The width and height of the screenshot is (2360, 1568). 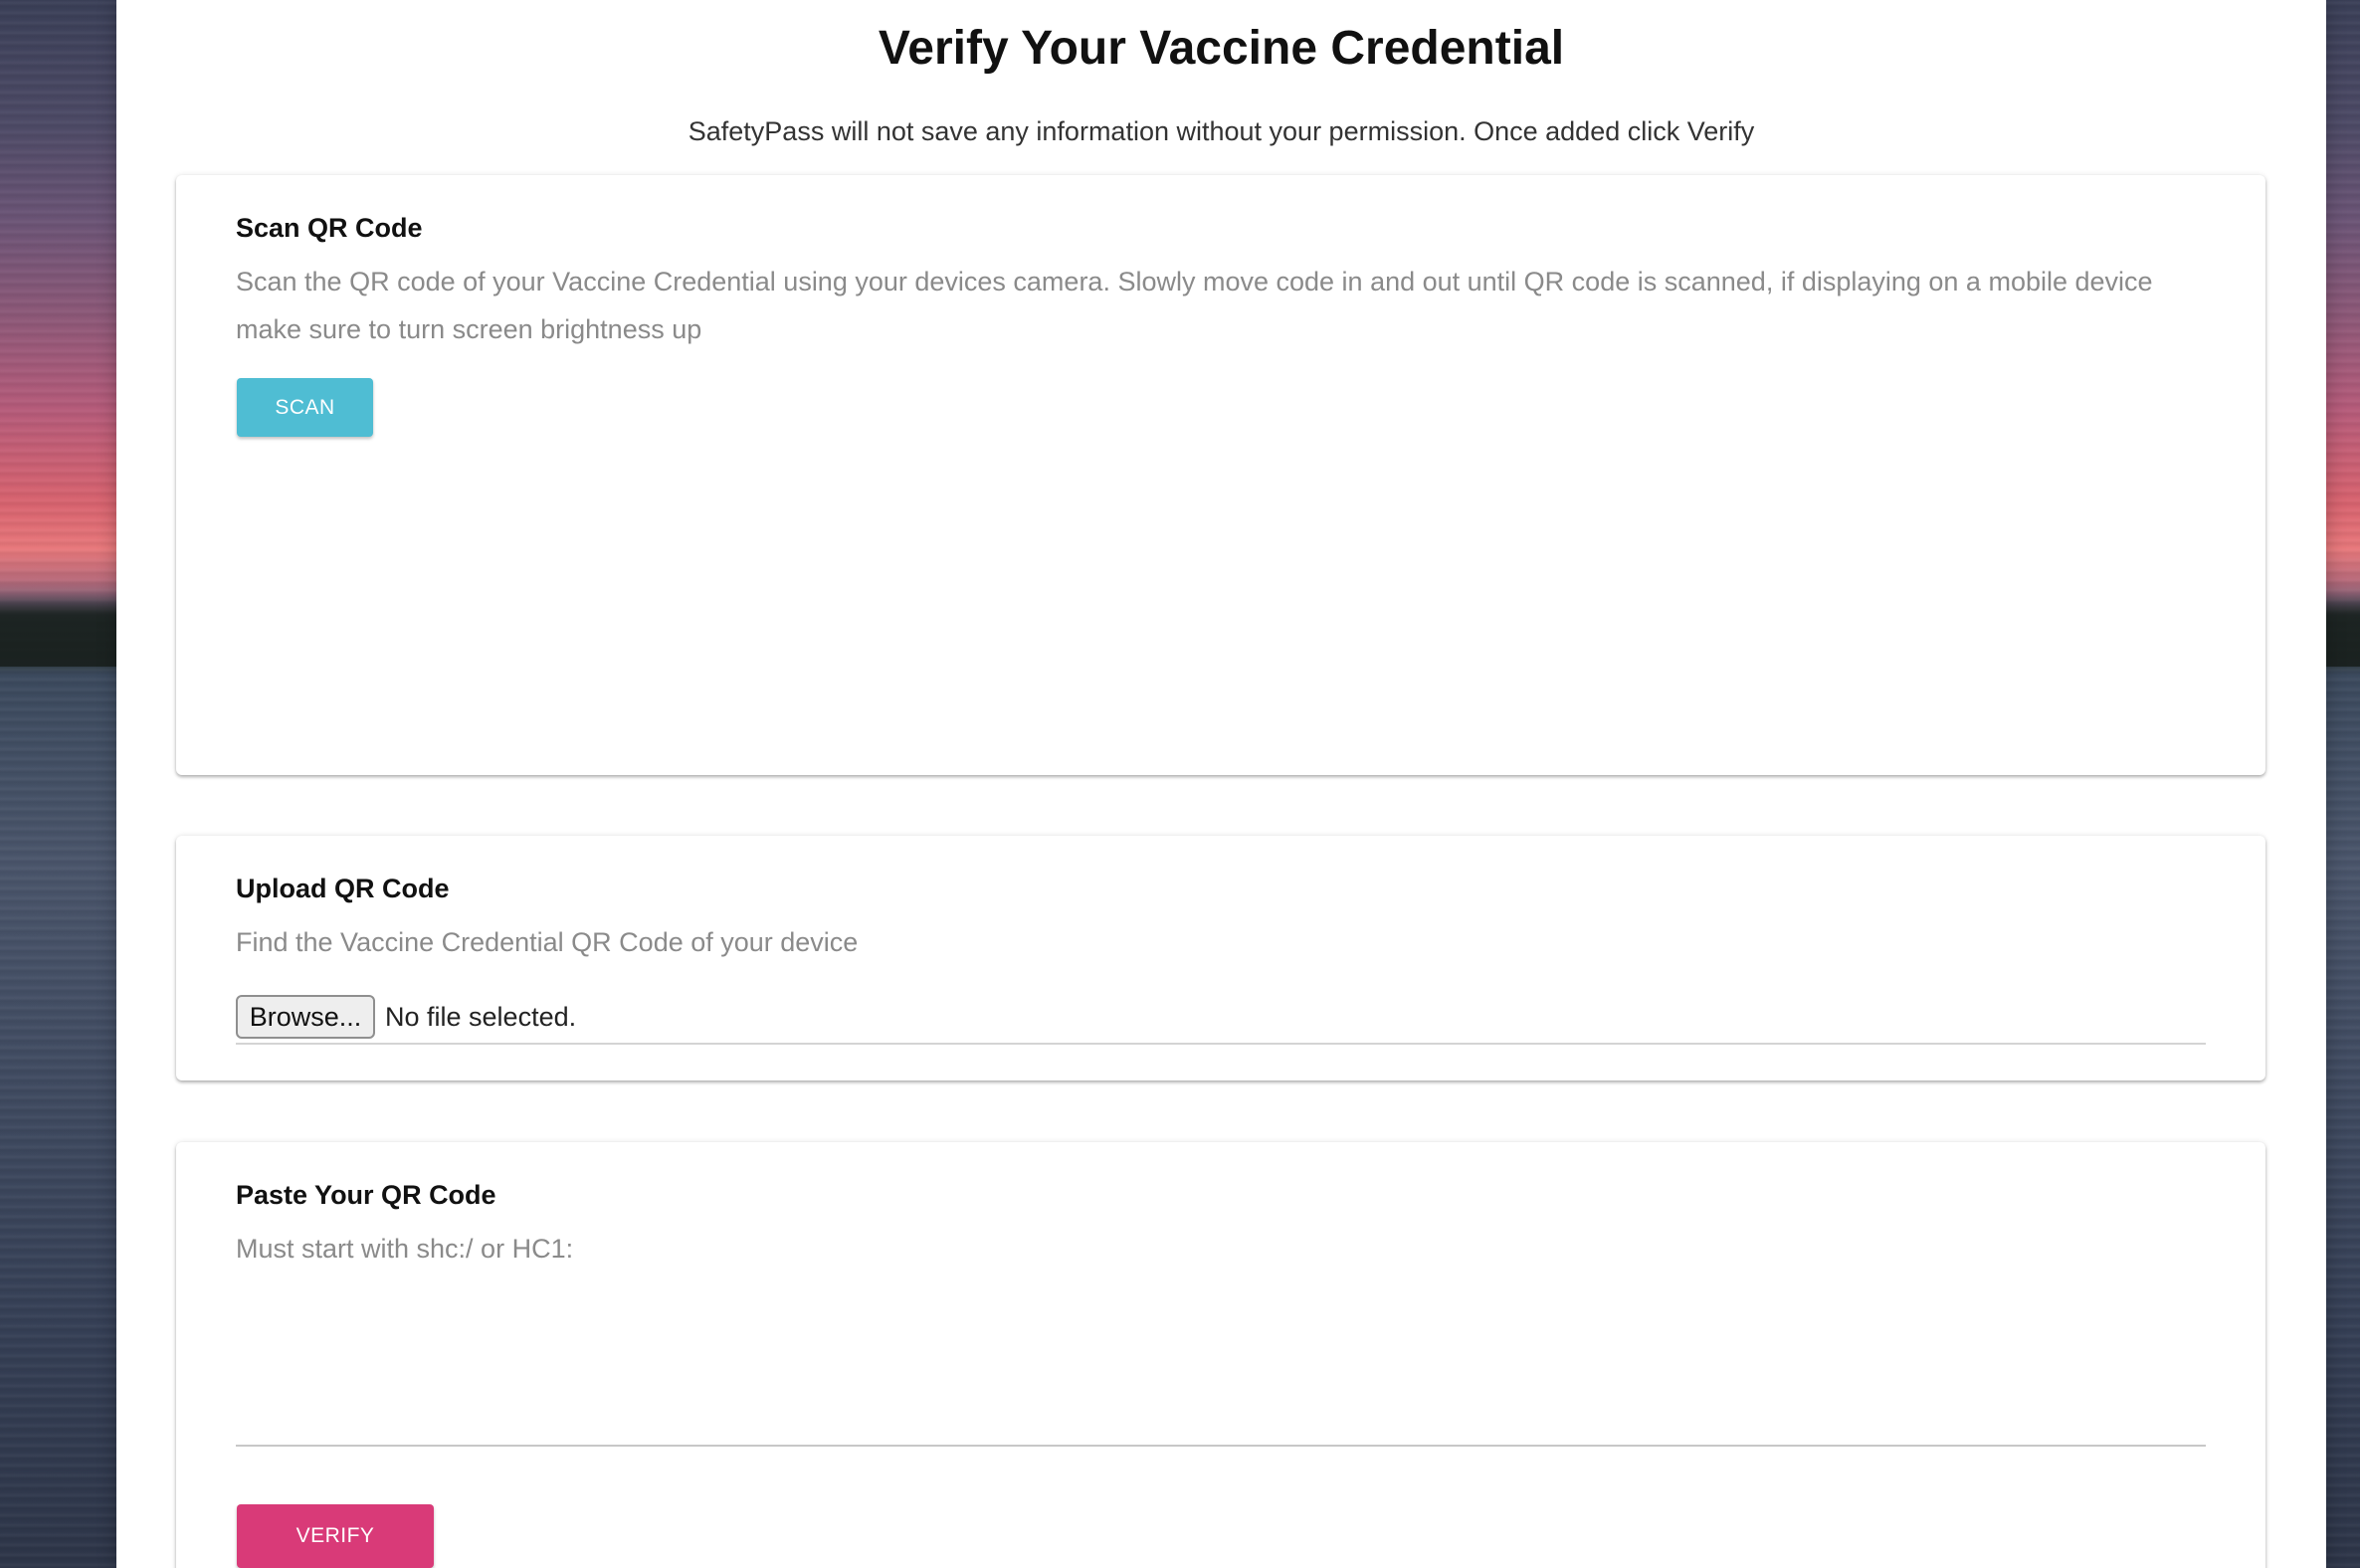 I want to click on upload-qr-title: Upload QR Code, so click(x=343, y=888).